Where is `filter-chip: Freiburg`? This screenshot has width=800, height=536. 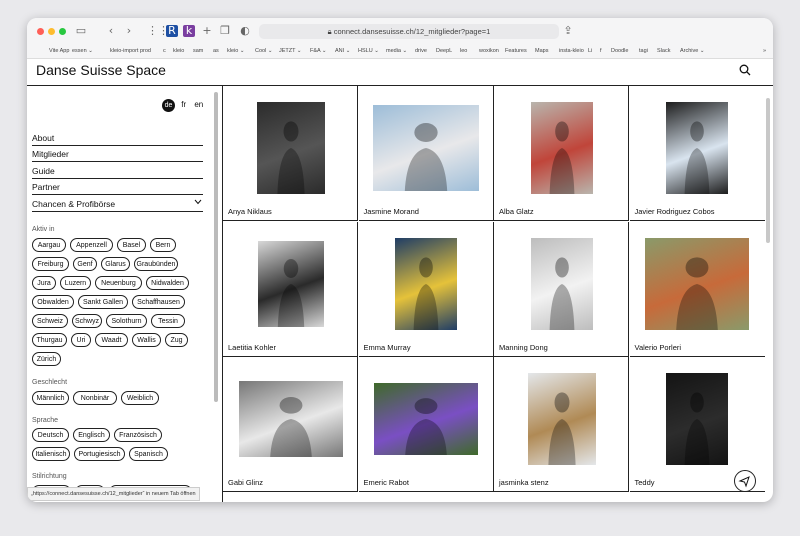 filter-chip: Freiburg is located at coordinates (50, 264).